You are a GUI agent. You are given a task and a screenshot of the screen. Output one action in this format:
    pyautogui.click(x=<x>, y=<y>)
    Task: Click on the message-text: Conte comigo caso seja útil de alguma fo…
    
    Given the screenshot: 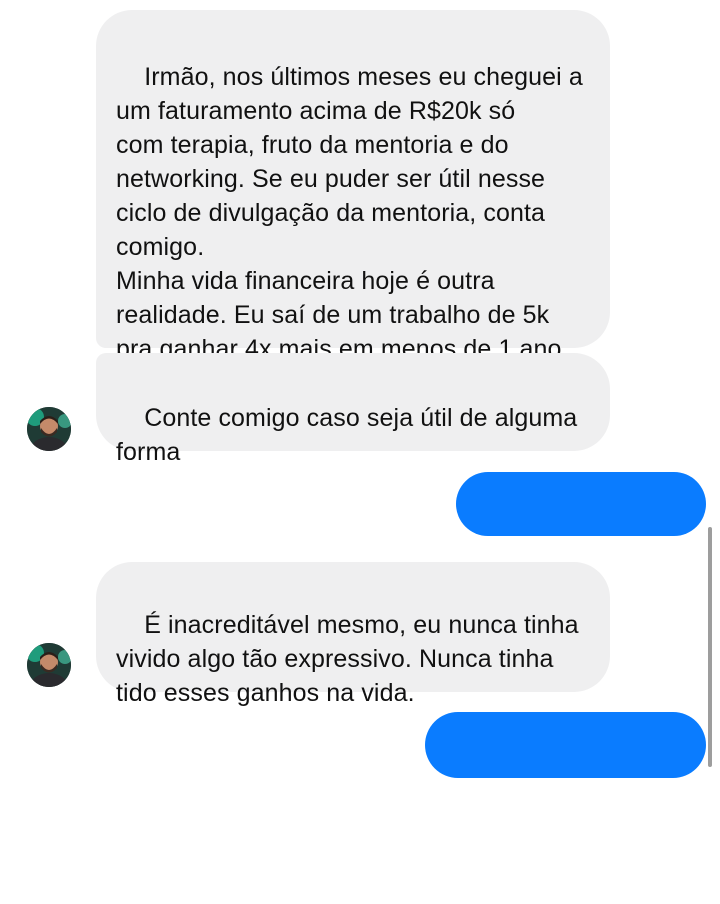 What is the action you would take?
    pyautogui.click(x=347, y=435)
    